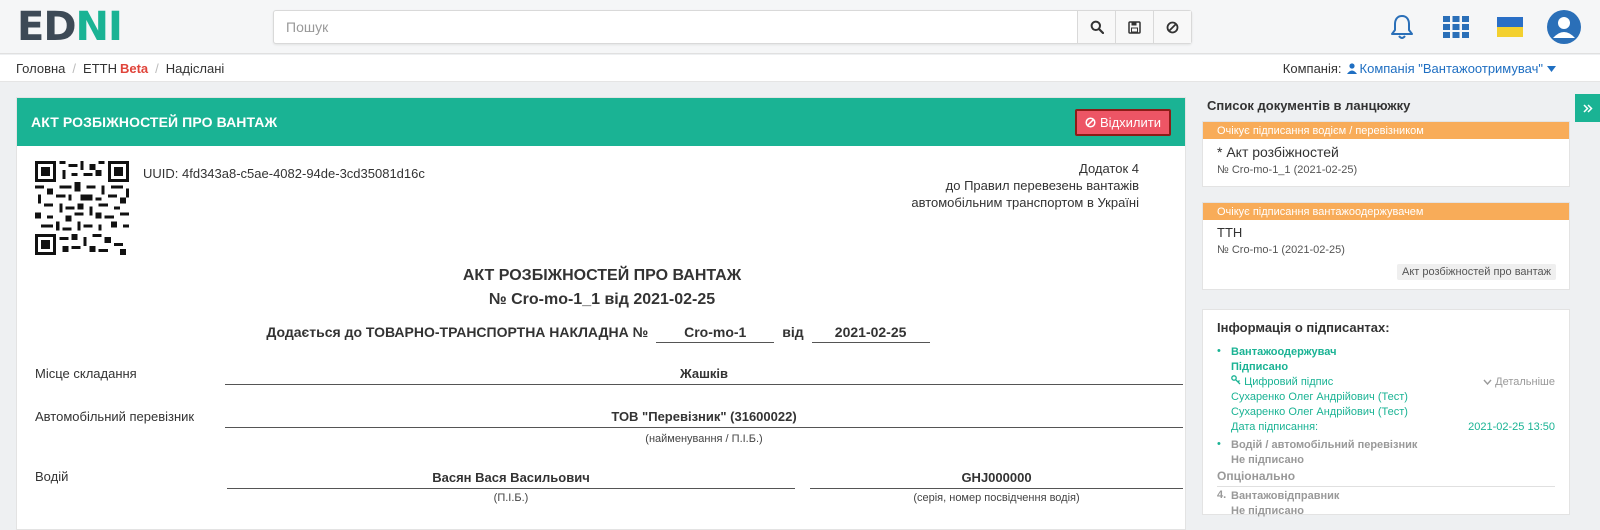 The image size is (1600, 530). What do you see at coordinates (1282, 382) in the screenshot?
I see `signature-type: Цифровий підпис` at bounding box center [1282, 382].